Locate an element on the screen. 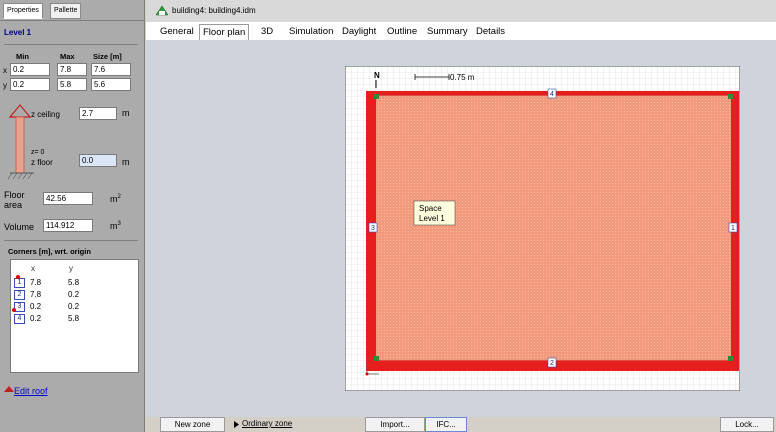 The height and width of the screenshot is (432, 776). new-zone-button: New zone is located at coordinates (192, 424).